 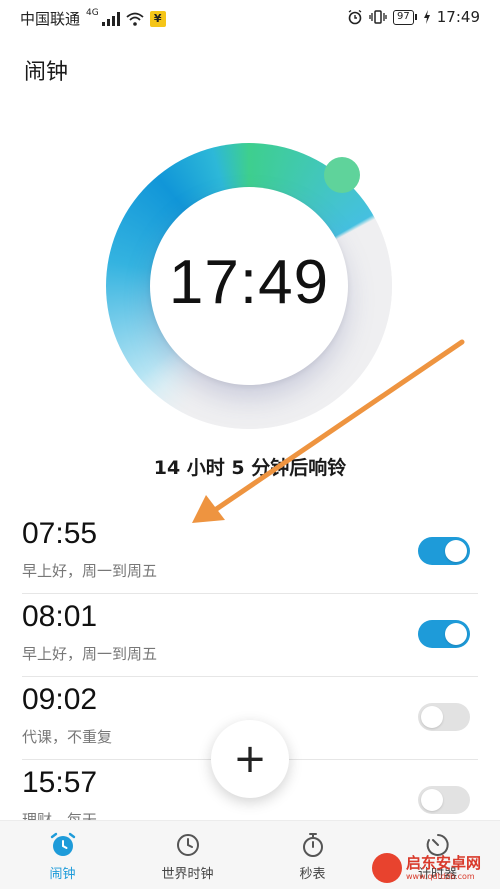 What do you see at coordinates (458, 17) in the screenshot?
I see `status-time: 17:49` at bounding box center [458, 17].